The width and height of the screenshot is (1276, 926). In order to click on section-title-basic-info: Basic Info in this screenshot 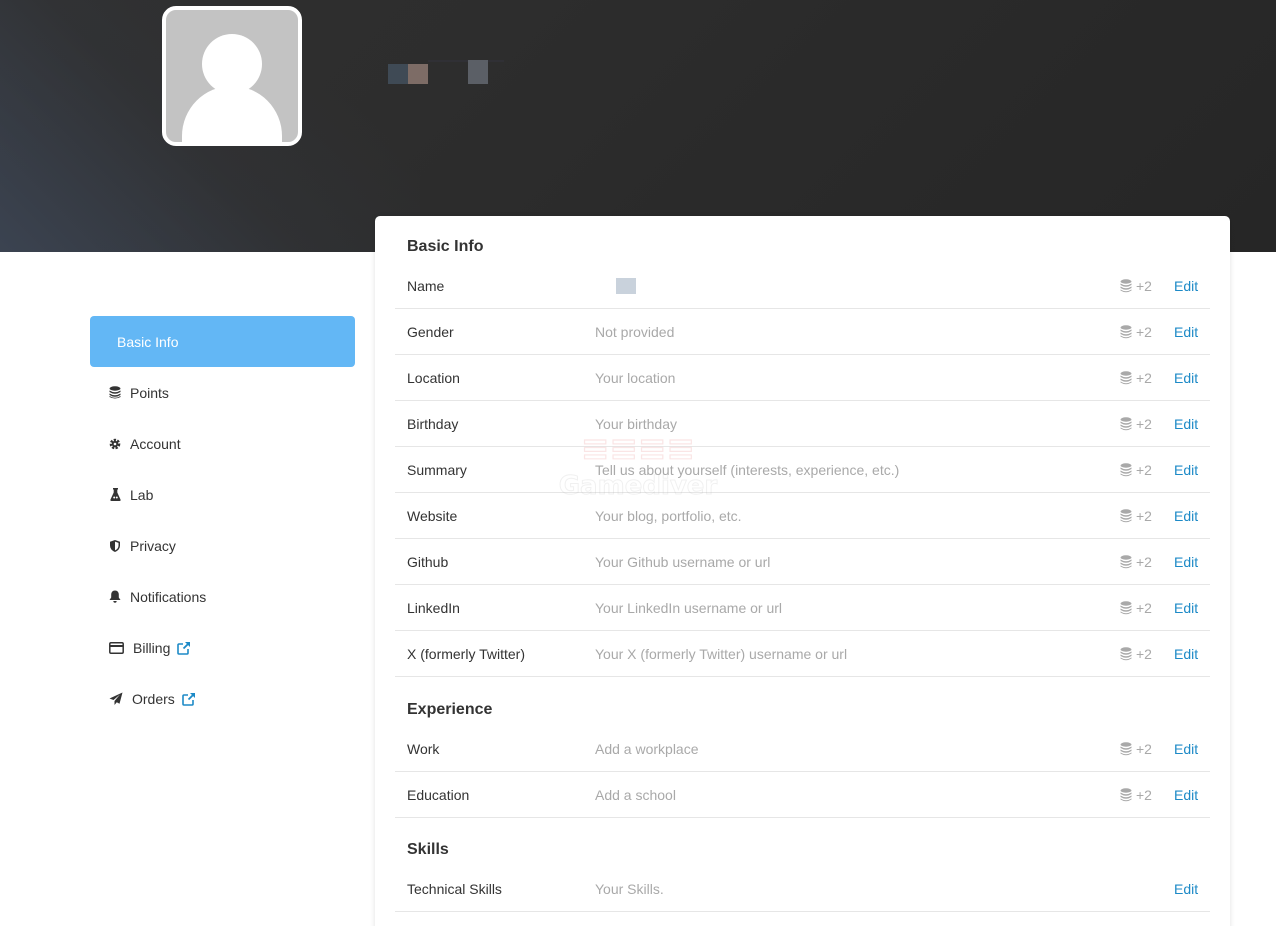, I will do `click(445, 246)`.